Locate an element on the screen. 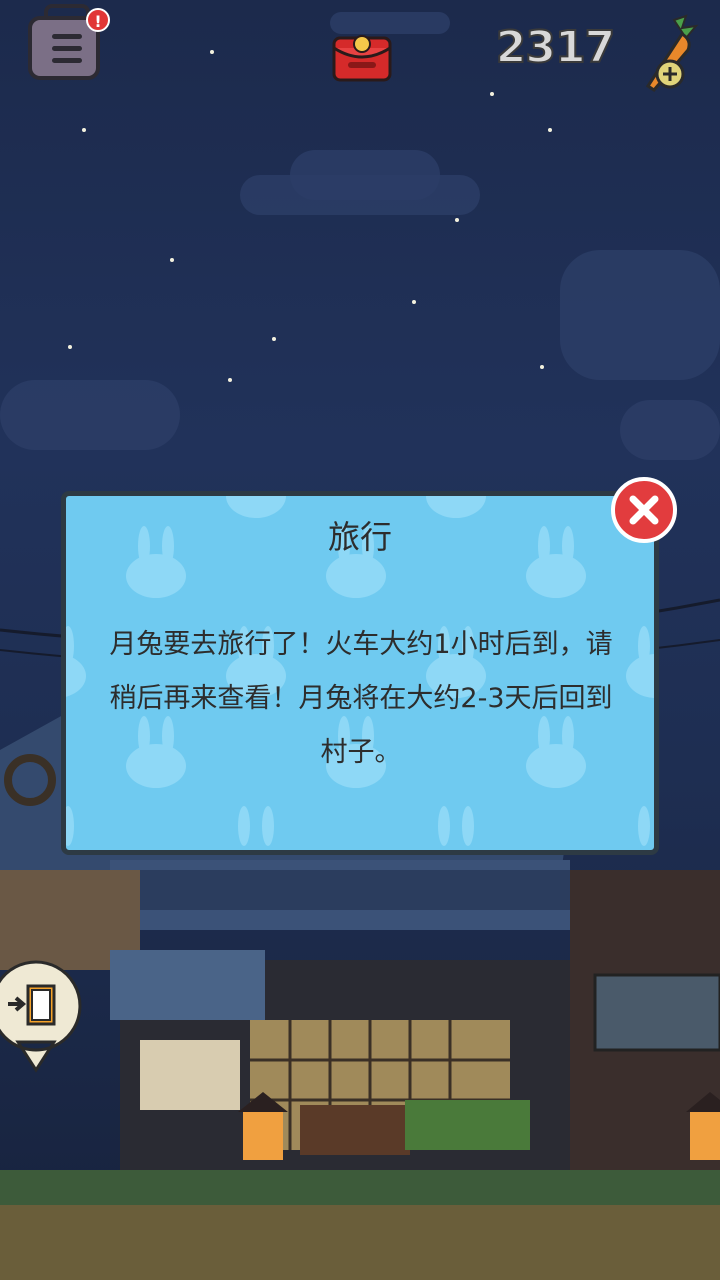 This screenshot has width=720, height=1280. dialog-title: 旅行 is located at coordinates (359, 537).